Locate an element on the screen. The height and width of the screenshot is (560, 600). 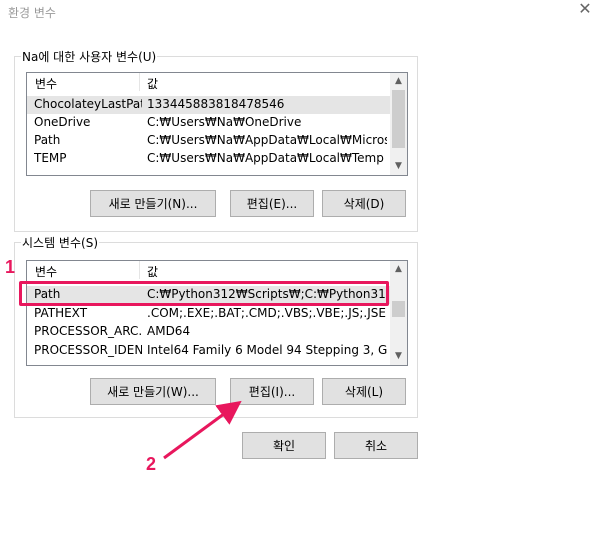
annotation-arrow-icon is located at coordinates (202, 430).